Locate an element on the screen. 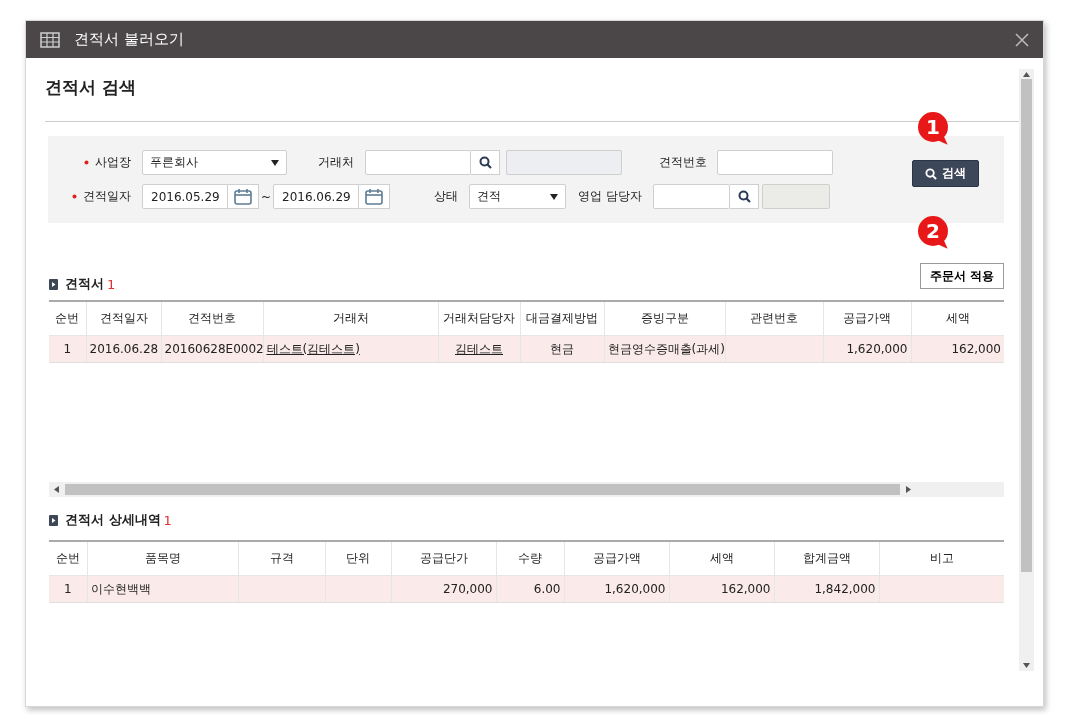 The height and width of the screenshot is (715, 1067). window-title: 견적서 불러오기 is located at coordinates (129, 39).